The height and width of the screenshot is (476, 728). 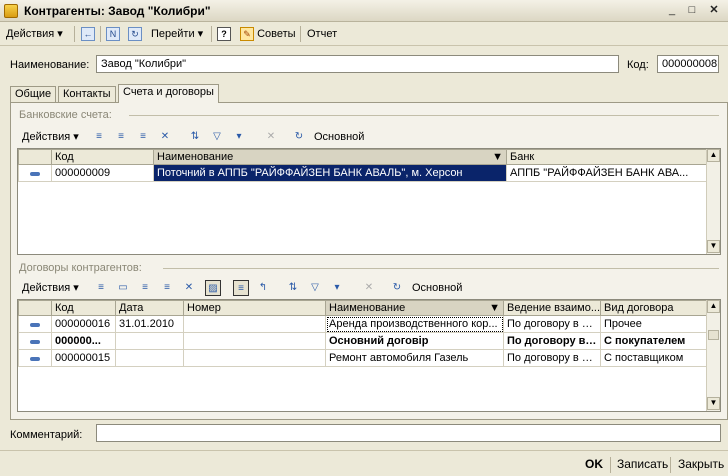 I want to click on save-button: Записать, so click(x=642, y=464).